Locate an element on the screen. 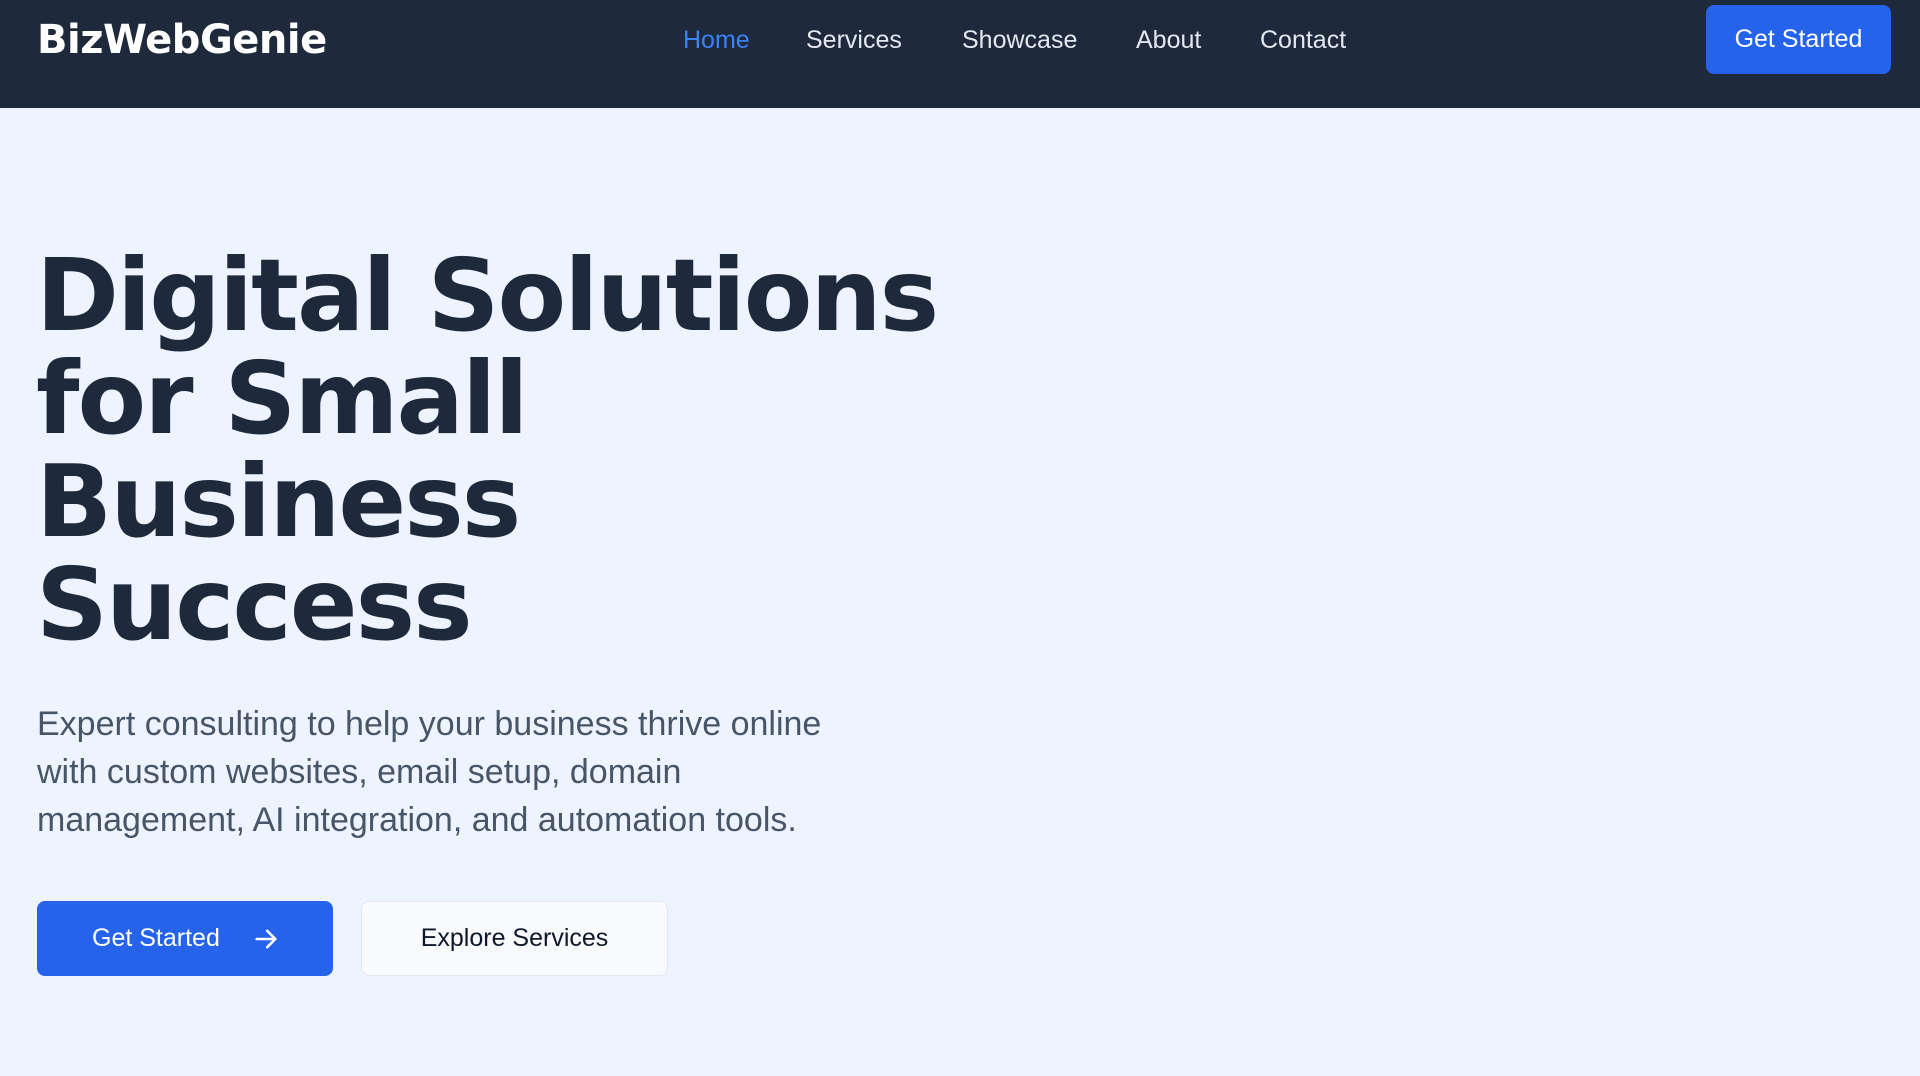 Image resolution: width=1920 pixels, height=1076 pixels. nav-link-services: Services is located at coordinates (854, 40).